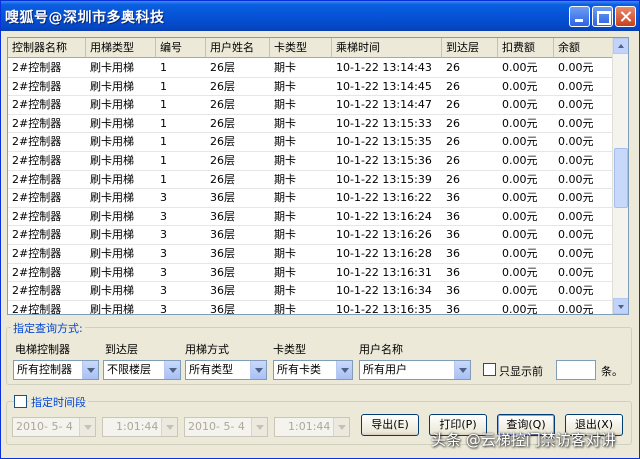  Describe the element at coordinates (390, 425) in the screenshot. I see `export-button: 导出(E)` at that location.